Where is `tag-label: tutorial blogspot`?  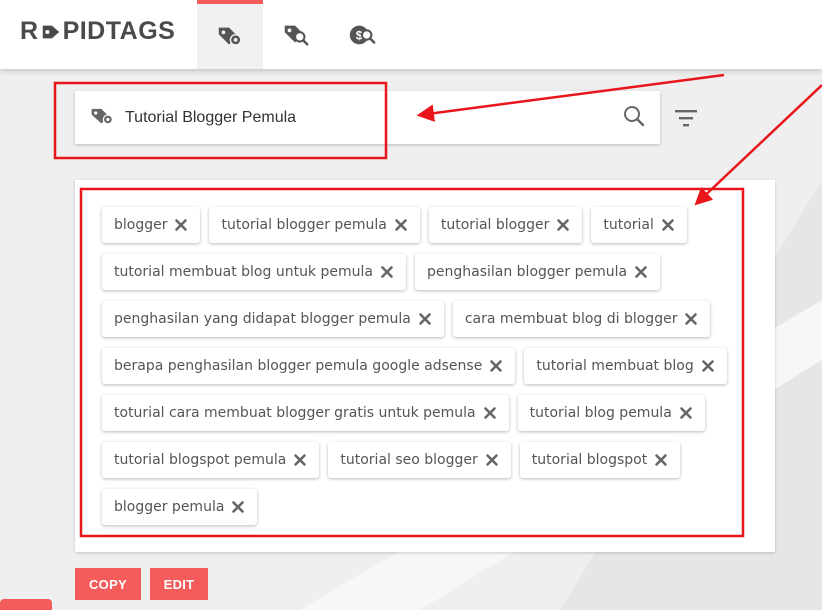
tag-label: tutorial blogspot is located at coordinates (589, 460).